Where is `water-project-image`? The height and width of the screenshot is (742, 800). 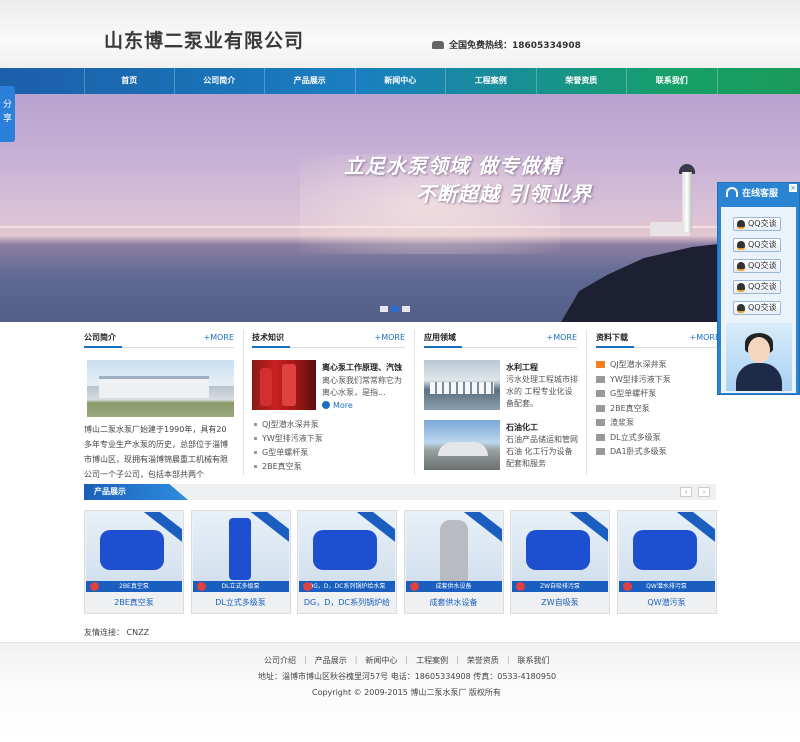
water-project-image is located at coordinates (462, 385).